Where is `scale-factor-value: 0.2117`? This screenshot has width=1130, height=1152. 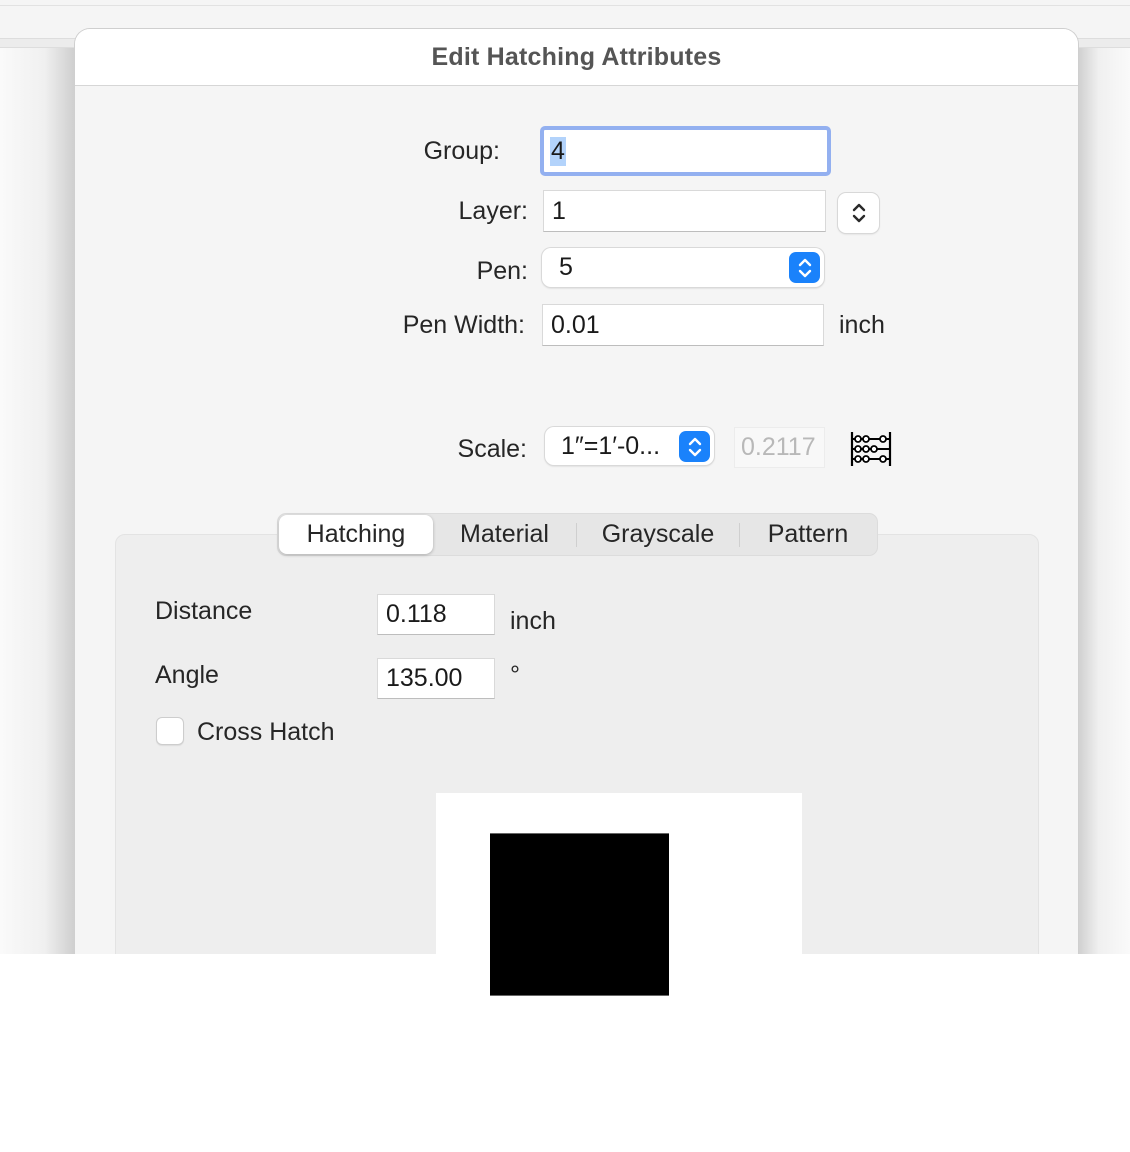 scale-factor-value: 0.2117 is located at coordinates (778, 447).